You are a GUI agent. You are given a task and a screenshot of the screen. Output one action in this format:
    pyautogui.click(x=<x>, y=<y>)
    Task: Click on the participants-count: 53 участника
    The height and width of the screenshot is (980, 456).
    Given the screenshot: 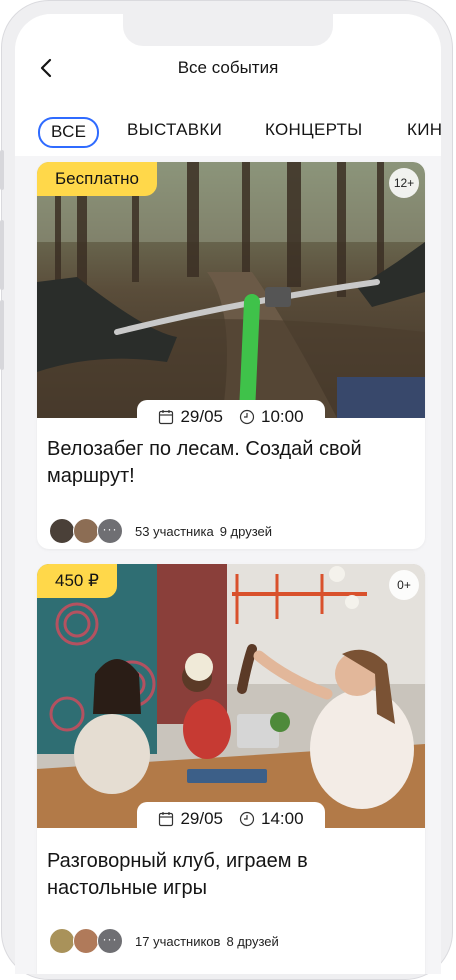 What is the action you would take?
    pyautogui.click(x=174, y=531)
    